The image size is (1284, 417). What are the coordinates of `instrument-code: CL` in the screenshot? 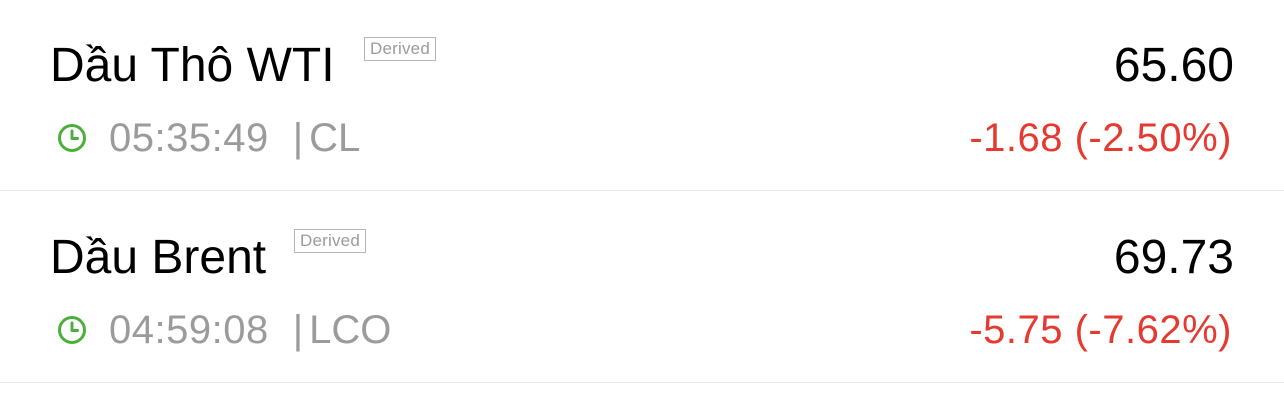 It's located at (335, 137).